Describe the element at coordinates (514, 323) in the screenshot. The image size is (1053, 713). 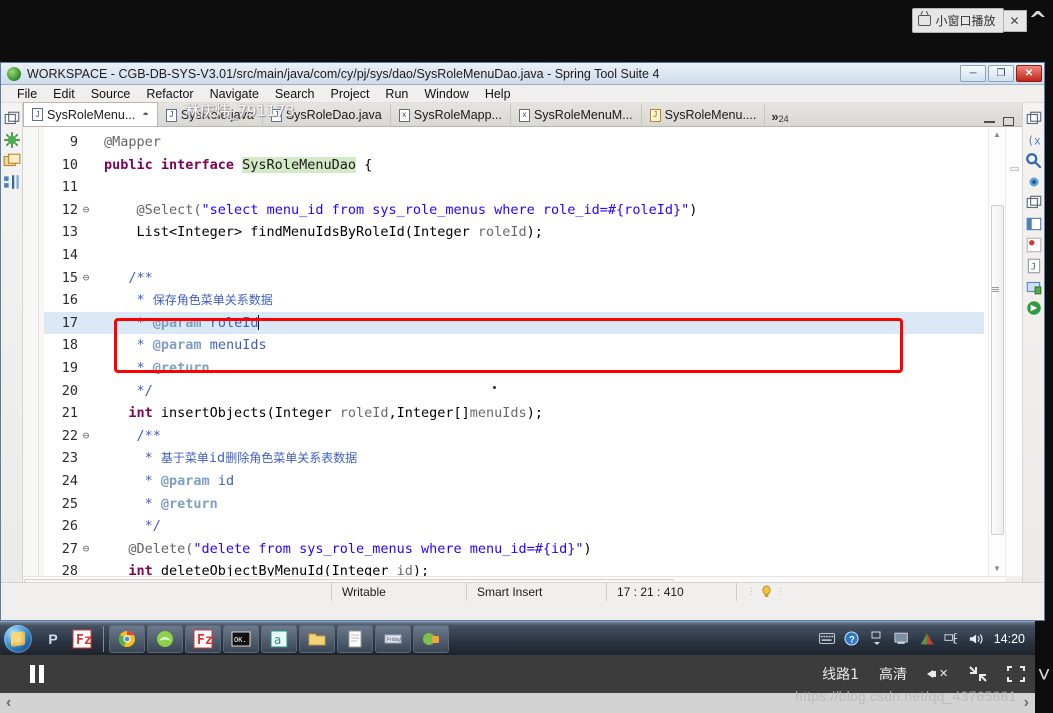
I see `code-line: 17 * @param roleId` at that location.